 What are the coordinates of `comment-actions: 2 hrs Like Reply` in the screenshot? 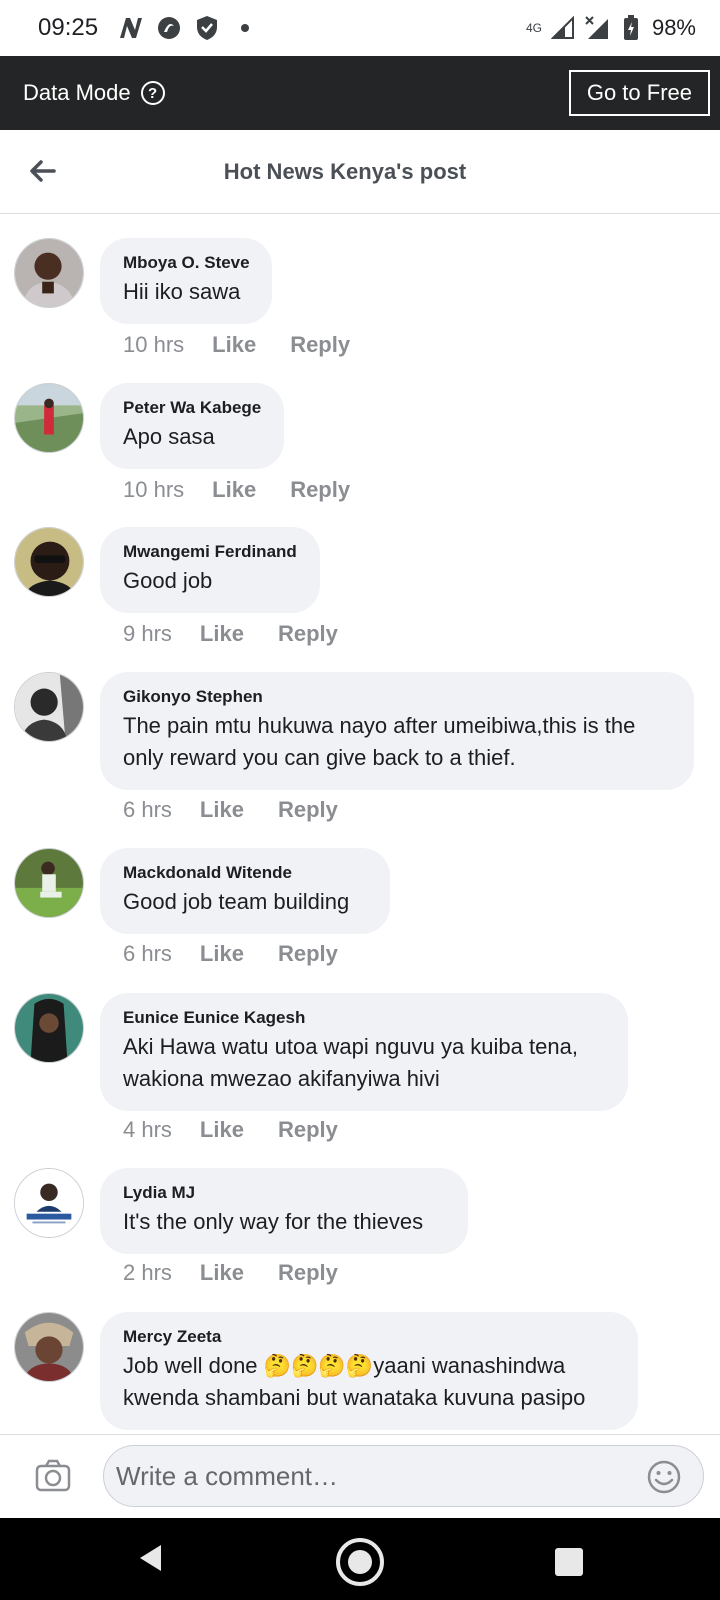 It's located at (230, 1273).